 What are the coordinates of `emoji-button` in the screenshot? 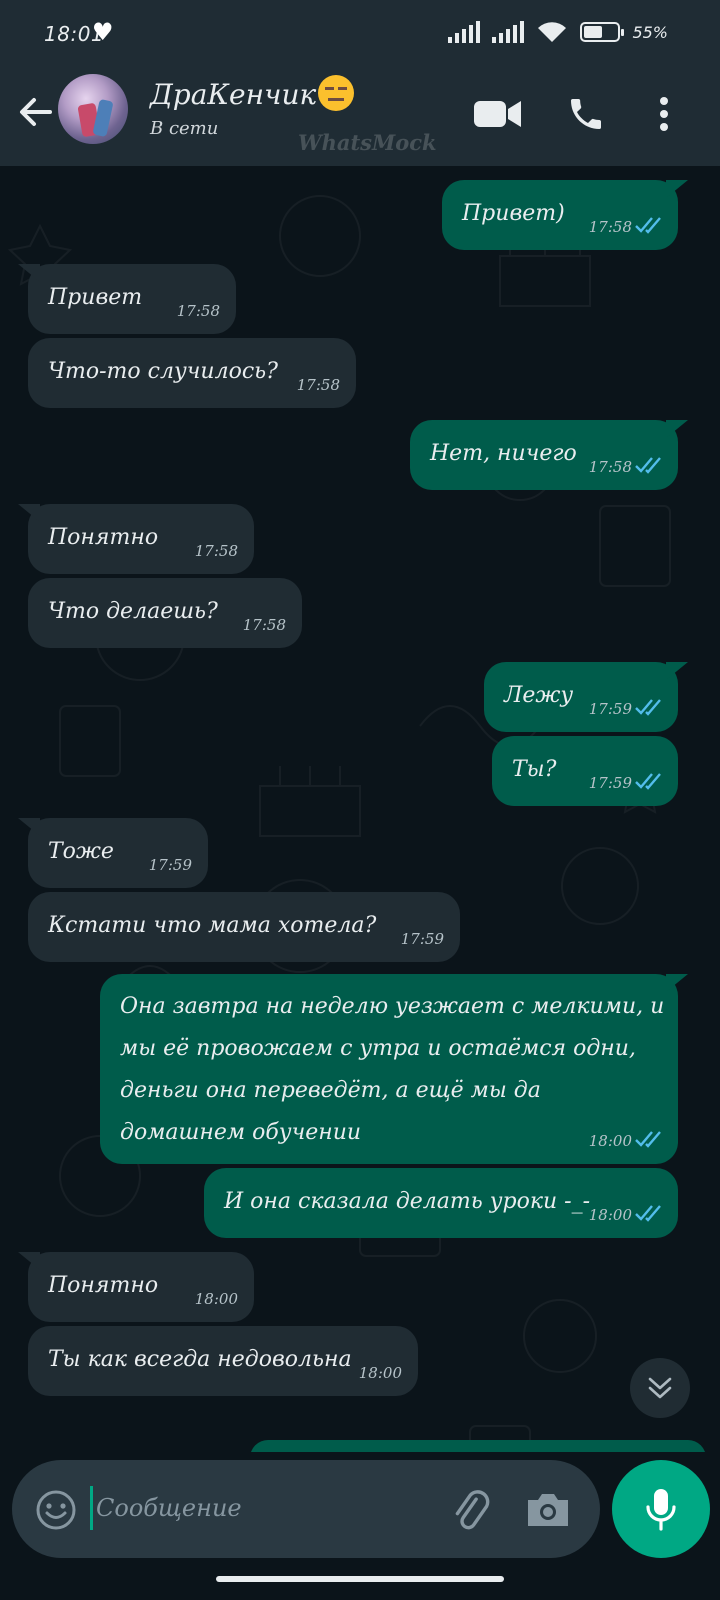 It's located at (56, 1510).